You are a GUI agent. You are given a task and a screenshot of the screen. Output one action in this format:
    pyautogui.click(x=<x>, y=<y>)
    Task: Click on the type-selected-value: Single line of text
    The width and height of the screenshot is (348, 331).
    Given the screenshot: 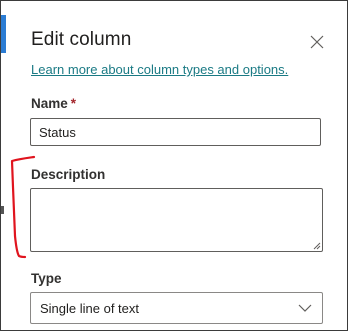 What is the action you would take?
    pyautogui.click(x=90, y=308)
    